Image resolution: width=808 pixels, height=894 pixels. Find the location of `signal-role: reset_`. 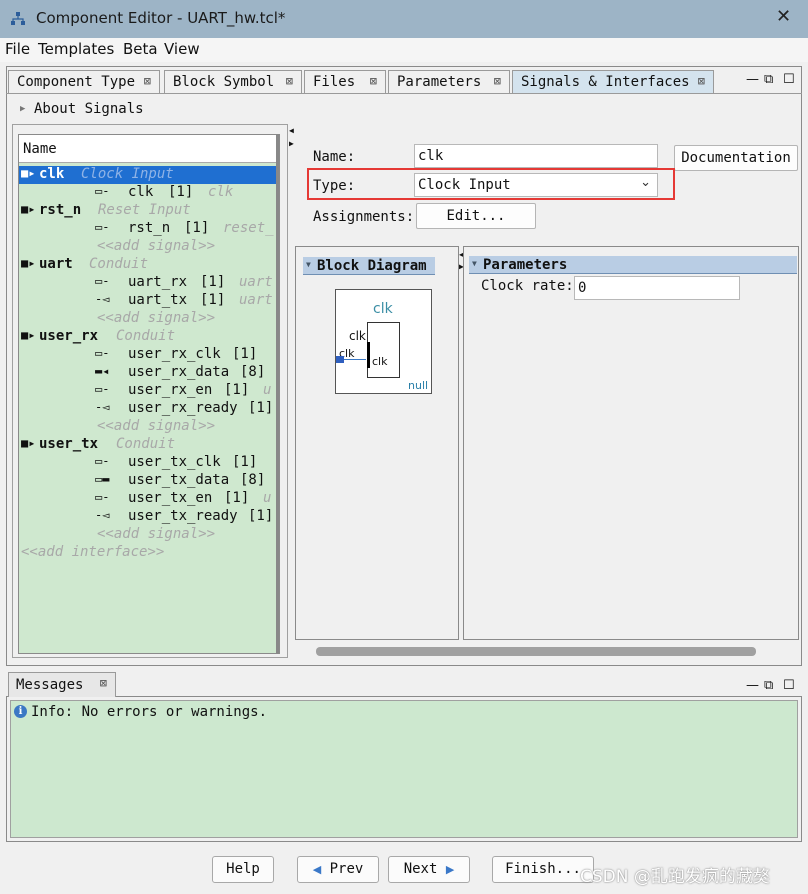

signal-role: reset_ is located at coordinates (248, 228).